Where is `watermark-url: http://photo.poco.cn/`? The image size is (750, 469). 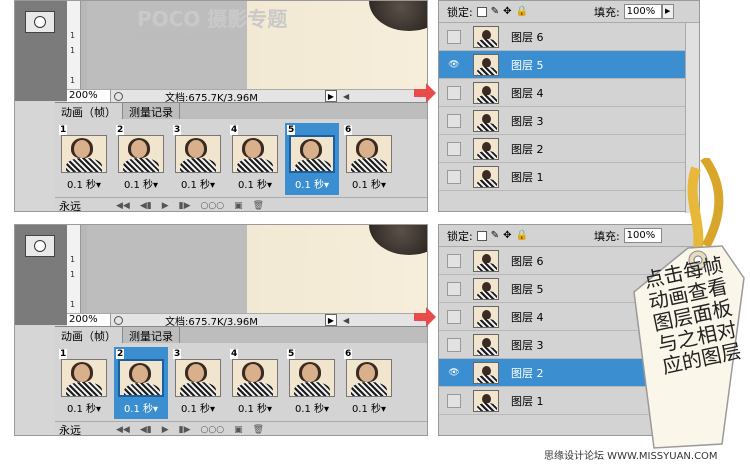 watermark-url: http://photo.poco.cn/ is located at coordinates (189, 37).